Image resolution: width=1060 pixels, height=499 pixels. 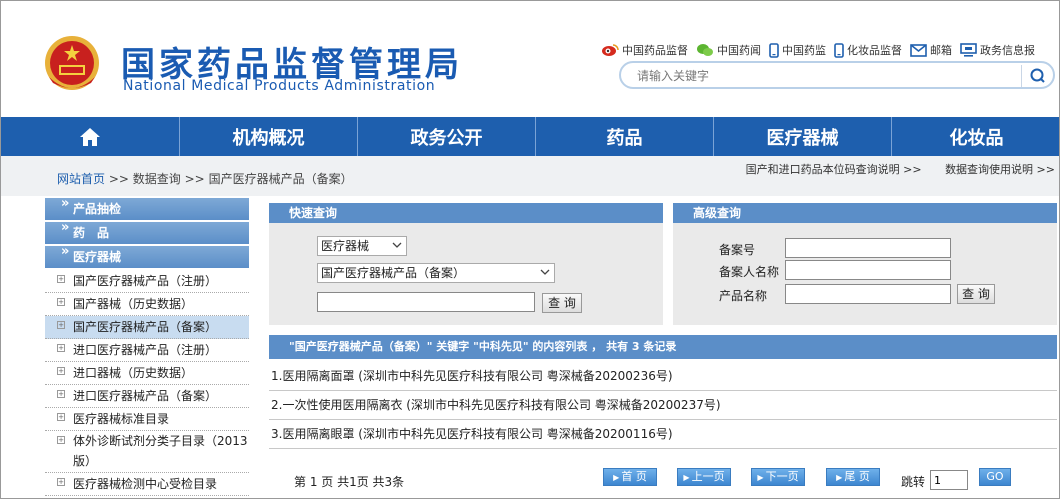 I want to click on top-link-label: 化妆品监督, so click(x=874, y=50).